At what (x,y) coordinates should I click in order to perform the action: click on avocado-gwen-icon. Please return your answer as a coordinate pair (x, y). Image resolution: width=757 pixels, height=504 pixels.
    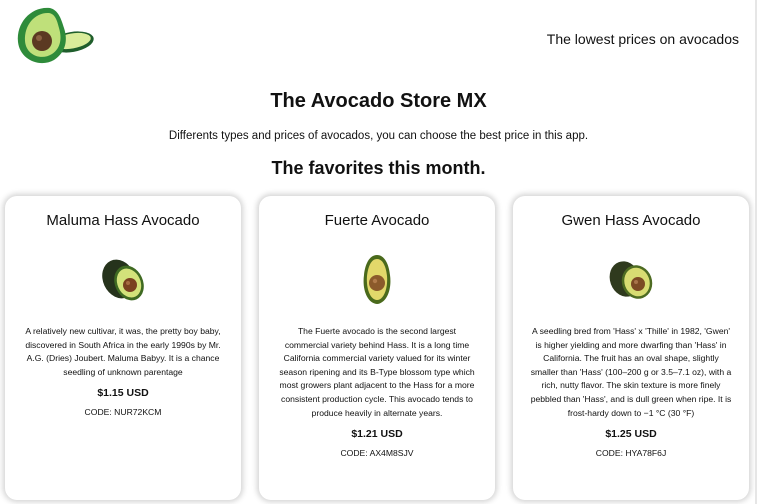
    Looking at the image, I should click on (631, 280).